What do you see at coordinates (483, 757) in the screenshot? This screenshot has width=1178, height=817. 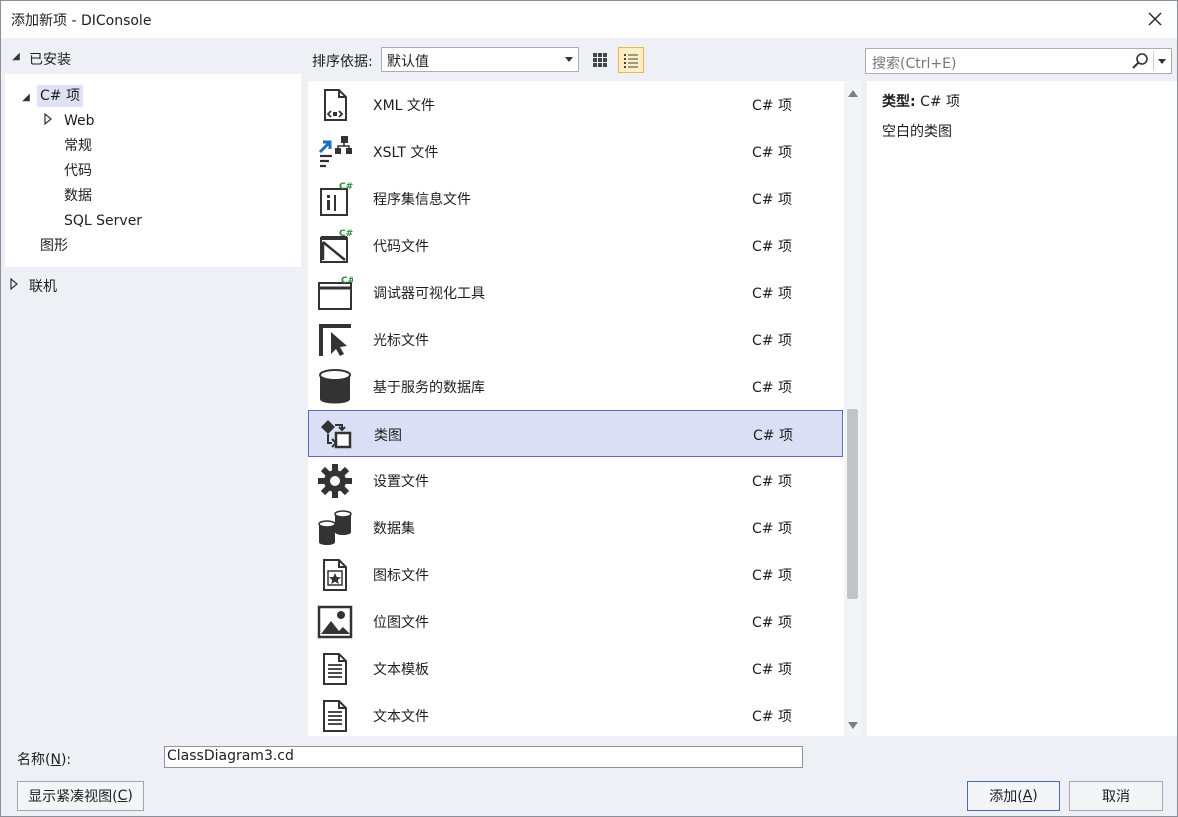 I see `name-field: ClassDiagram3.cd` at bounding box center [483, 757].